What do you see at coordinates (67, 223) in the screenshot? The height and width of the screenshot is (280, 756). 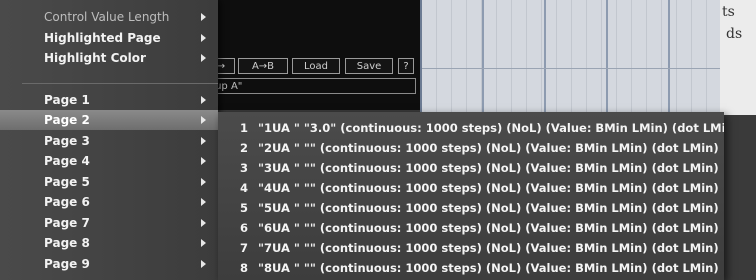 I see `menu-item-label: Page 7` at bounding box center [67, 223].